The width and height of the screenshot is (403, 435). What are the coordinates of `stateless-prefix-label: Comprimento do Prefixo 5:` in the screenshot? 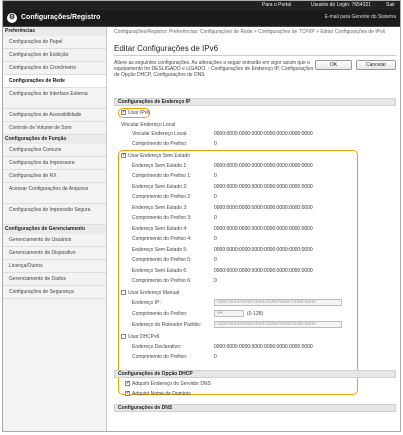 It's located at (162, 260).